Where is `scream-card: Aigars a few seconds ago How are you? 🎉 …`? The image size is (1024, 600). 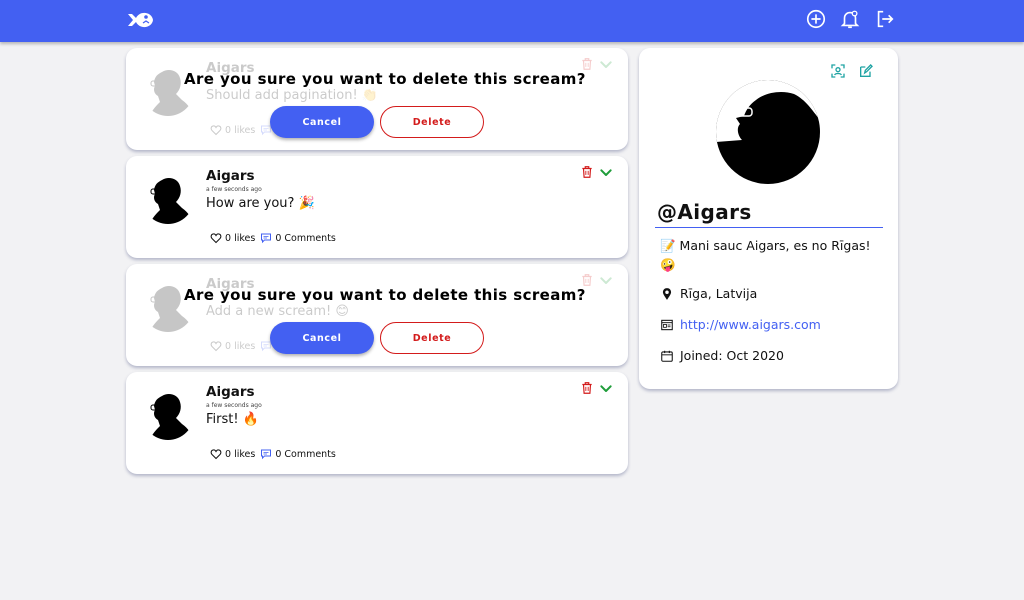 scream-card: Aigars a few seconds ago How are you? 🎉 … is located at coordinates (377, 207).